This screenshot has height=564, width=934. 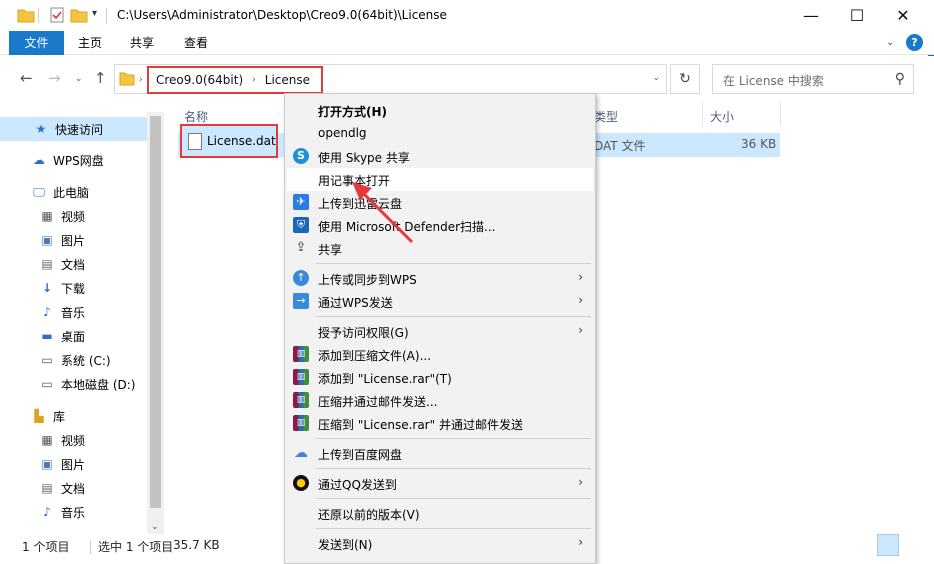 I want to click on menu-item-wps-send: → 通过WPS发送 ›, so click(x=440, y=301).